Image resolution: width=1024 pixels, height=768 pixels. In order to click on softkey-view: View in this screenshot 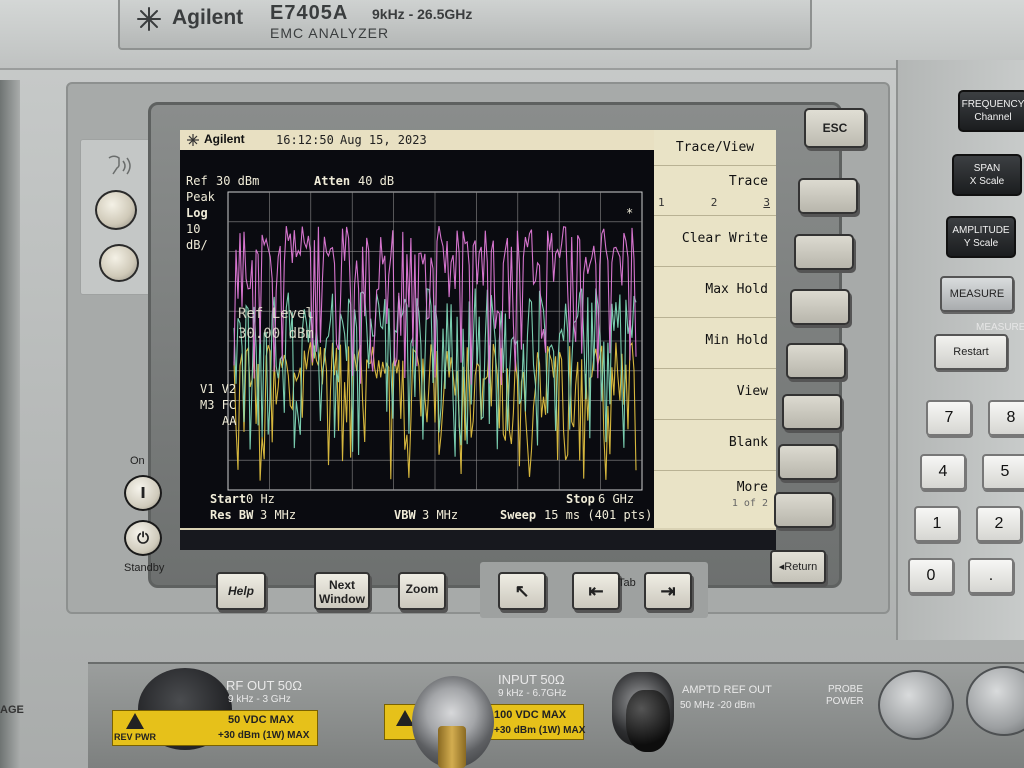, I will do `click(715, 395)`.